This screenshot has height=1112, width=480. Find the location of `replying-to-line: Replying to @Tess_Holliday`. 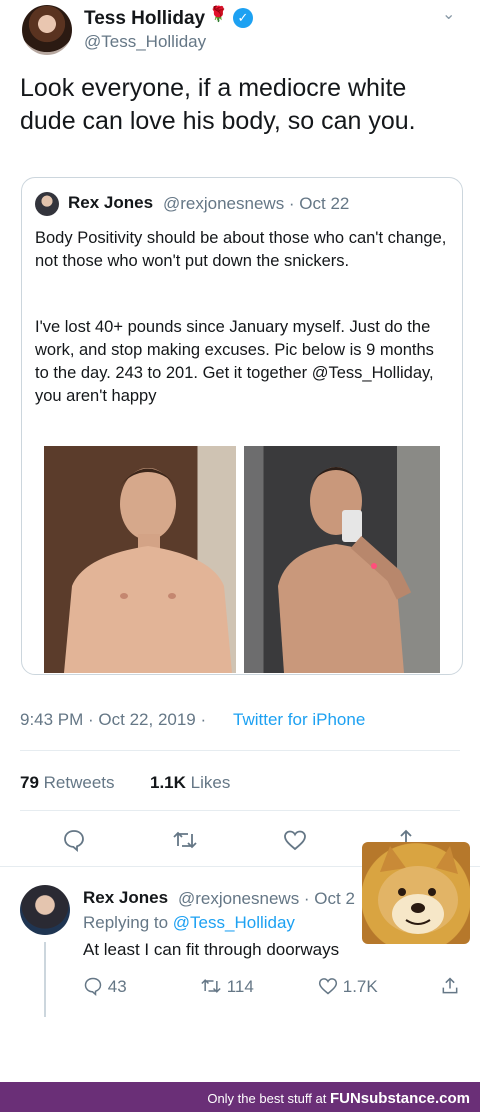

replying-to-line: Replying to @Tess_Holliday is located at coordinates (189, 923).